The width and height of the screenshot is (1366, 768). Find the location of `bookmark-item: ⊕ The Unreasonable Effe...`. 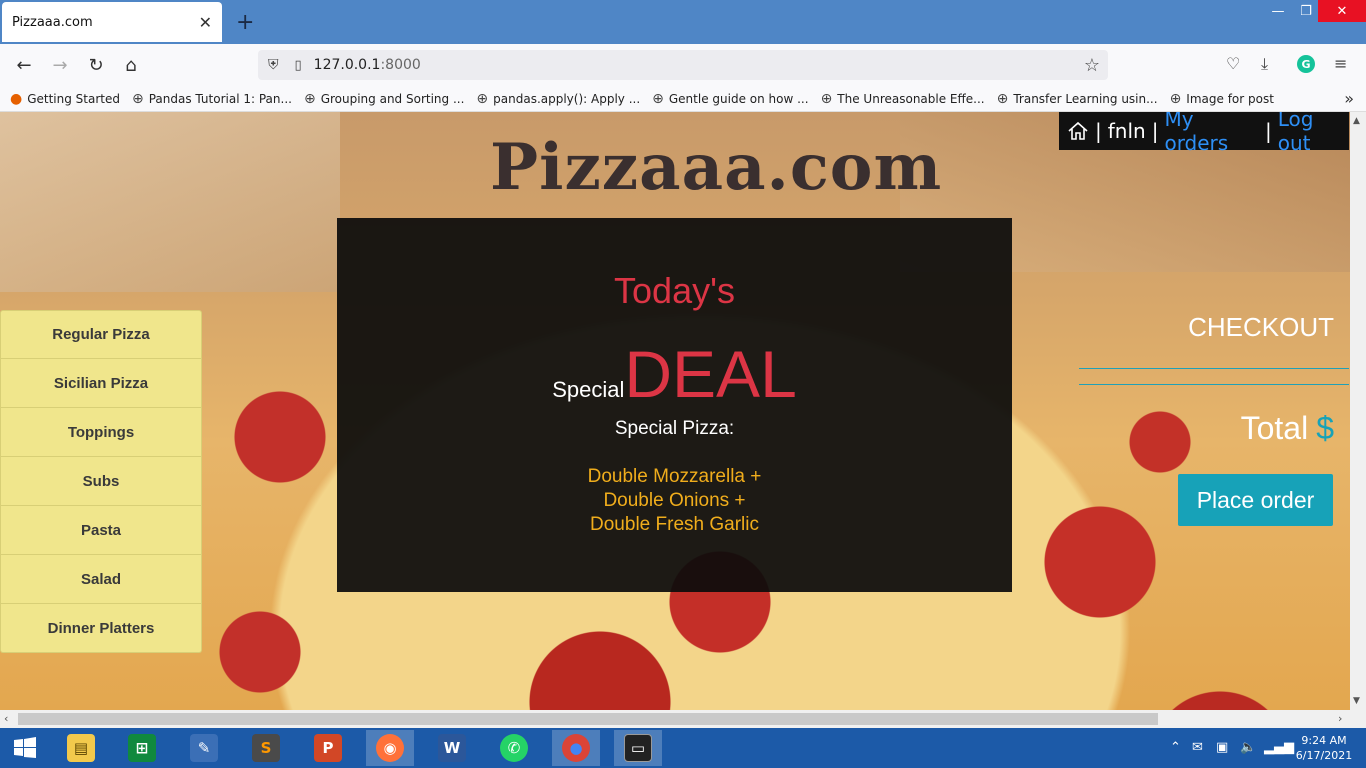

bookmark-item: ⊕ The Unreasonable Effe... is located at coordinates (903, 99).